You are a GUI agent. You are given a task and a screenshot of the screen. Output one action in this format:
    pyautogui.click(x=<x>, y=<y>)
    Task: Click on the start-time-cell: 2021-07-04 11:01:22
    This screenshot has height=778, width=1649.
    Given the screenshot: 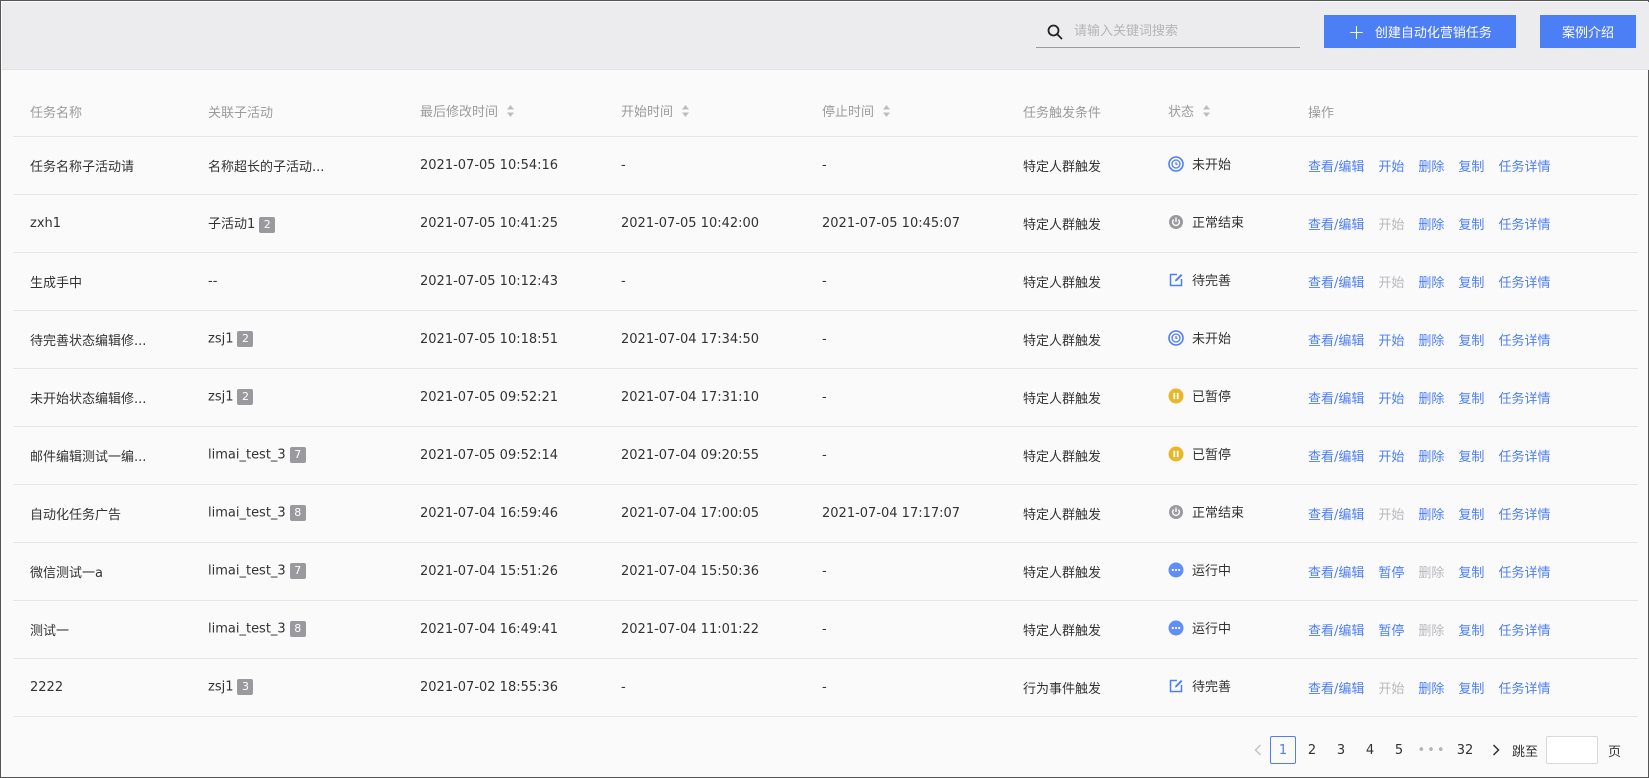 What is the action you would take?
    pyautogui.click(x=704, y=629)
    